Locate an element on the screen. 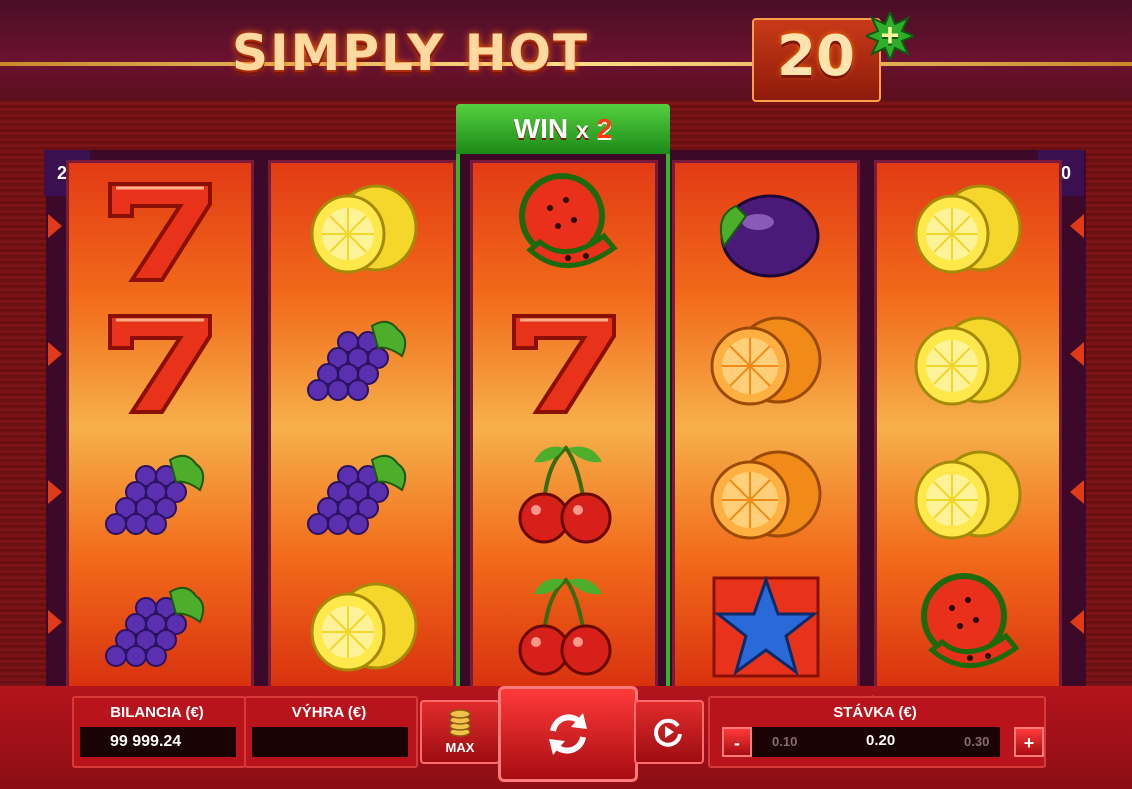 Image resolution: width=1132 pixels, height=789 pixels. win-label: VÝHRA (€) is located at coordinates (329, 712).